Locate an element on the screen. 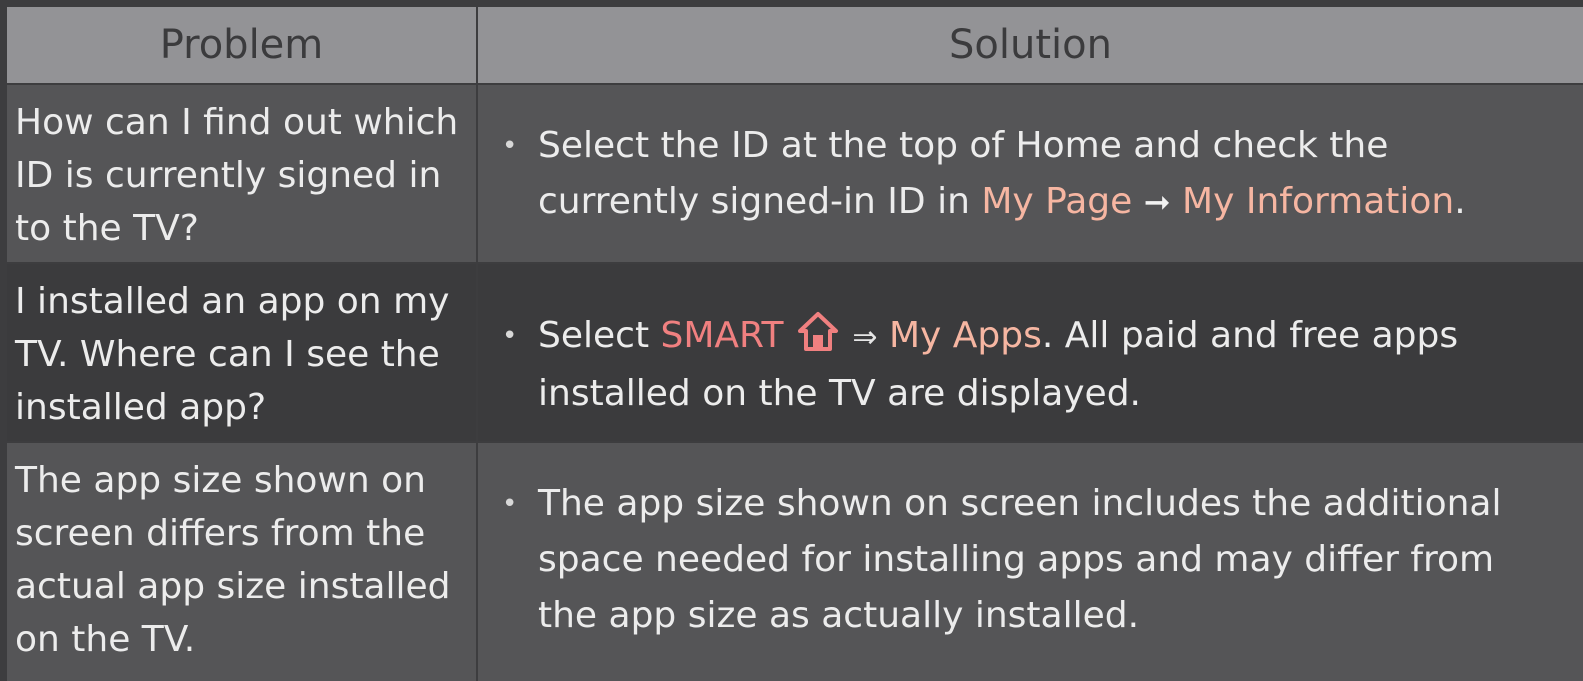 This screenshot has width=1583, height=681. header-solution: Solution is located at coordinates (1030, 45).